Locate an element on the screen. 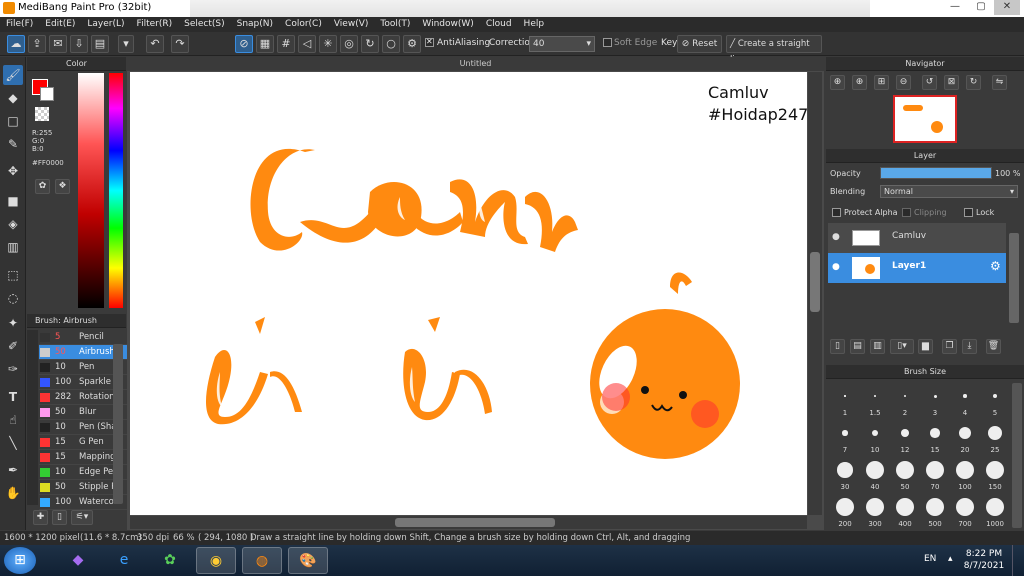  merge-down-icon: ⤓ is located at coordinates (969, 346).